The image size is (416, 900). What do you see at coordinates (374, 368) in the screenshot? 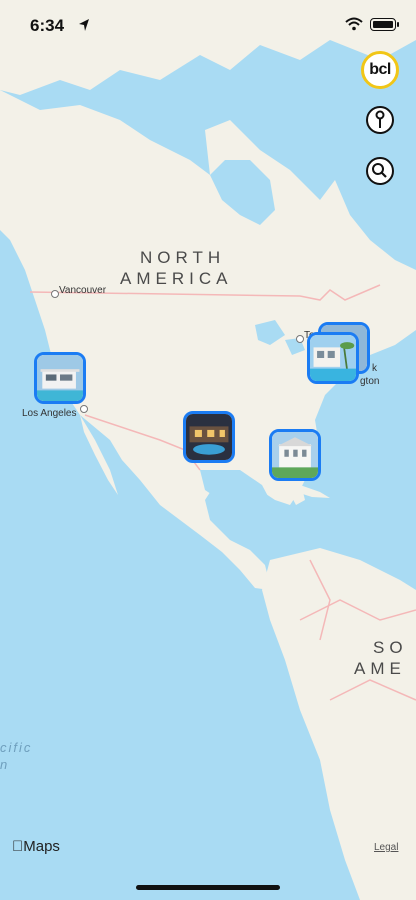
I see `city-label-new-york: k` at bounding box center [374, 368].